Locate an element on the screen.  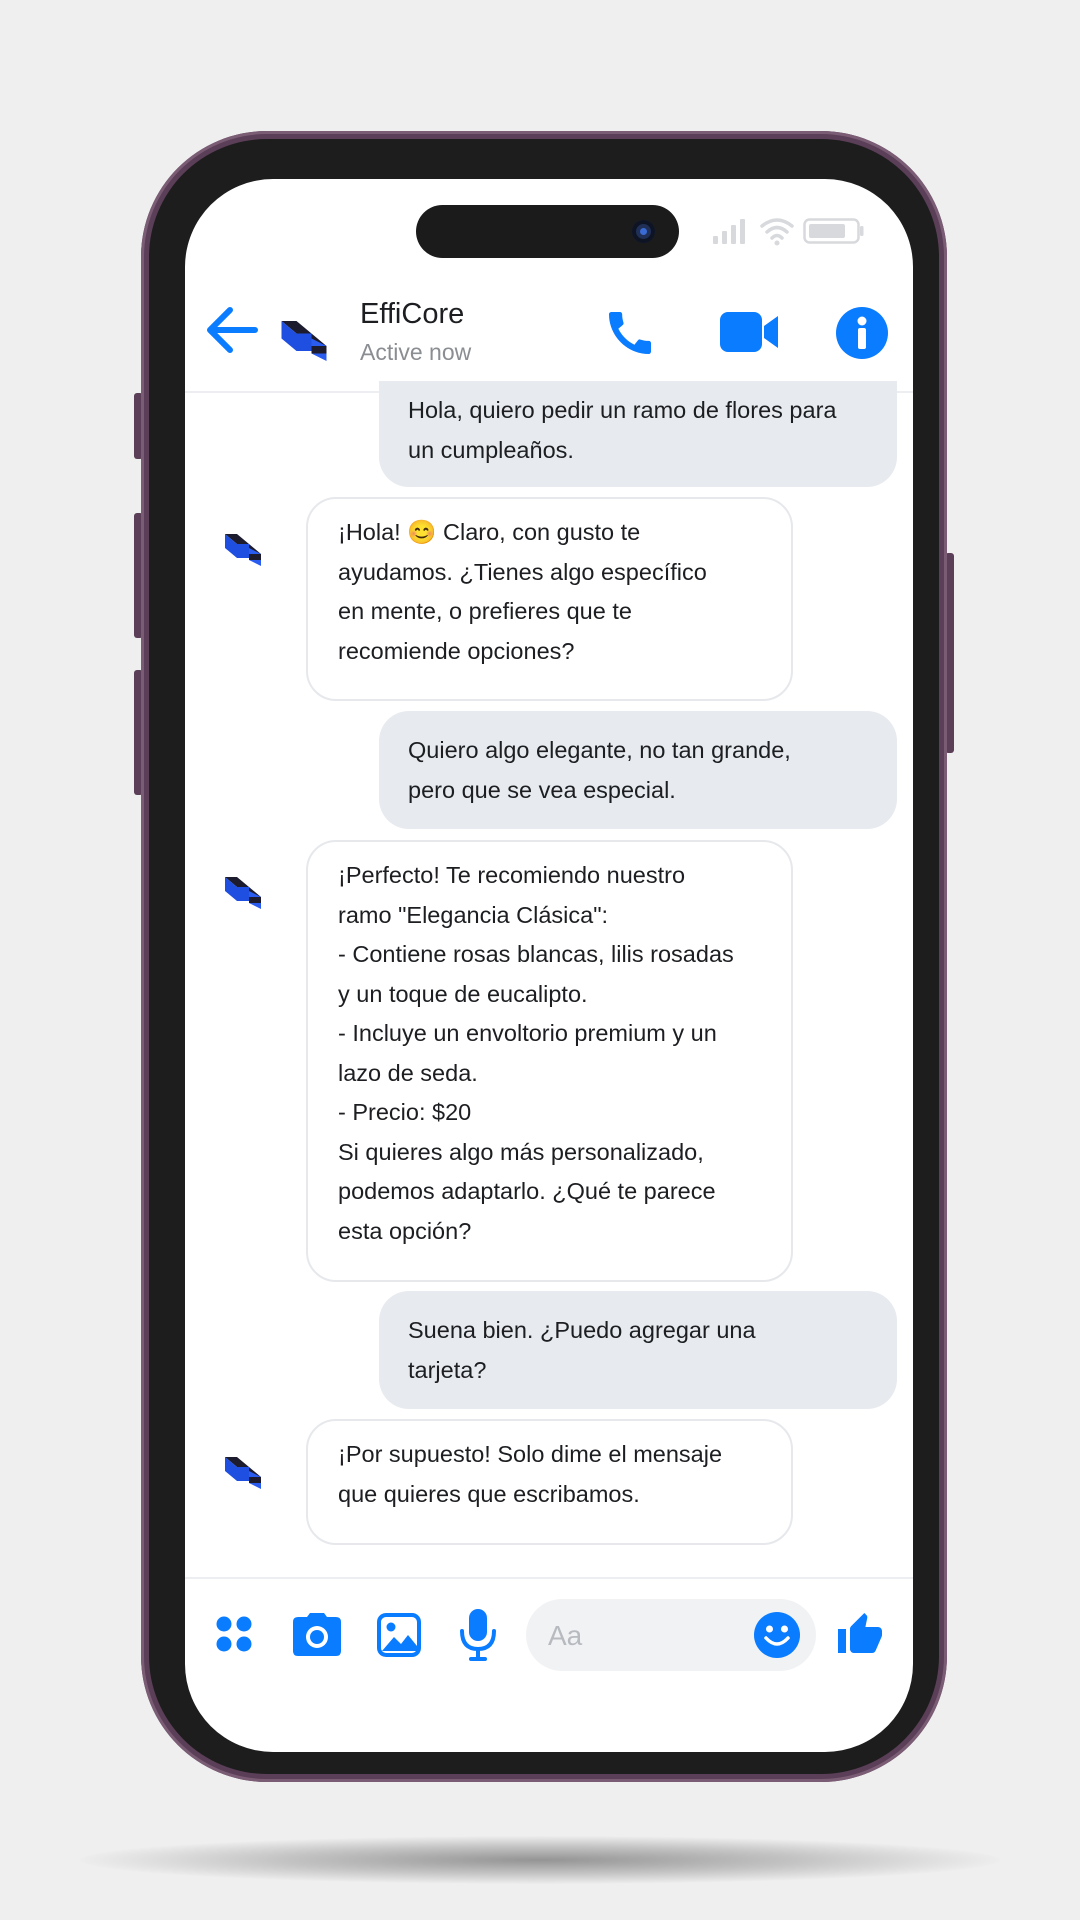
composer-bar is located at coordinates (549, 1664).